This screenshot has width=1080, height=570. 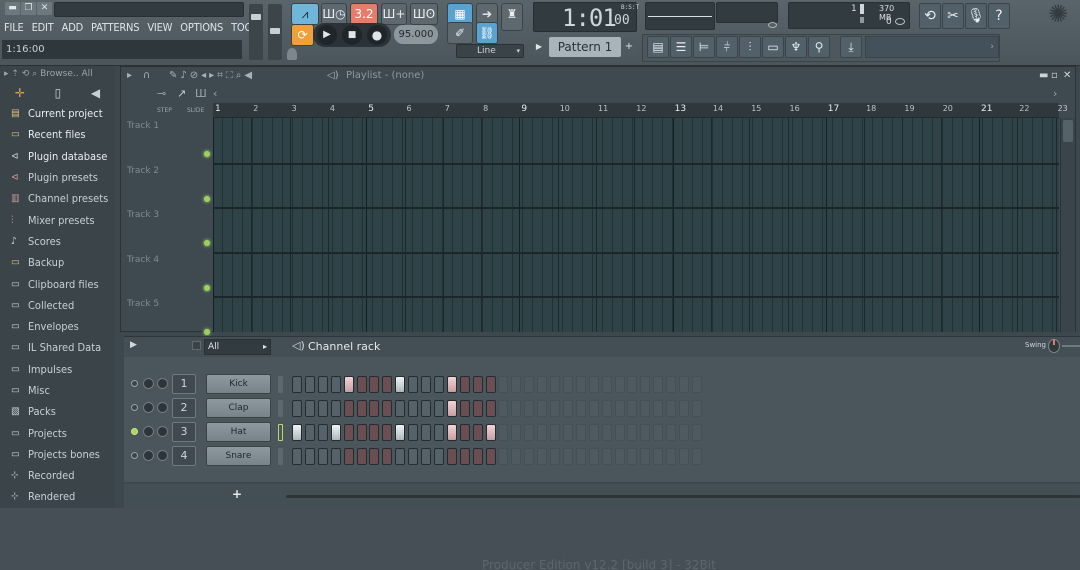 What do you see at coordinates (184, 456) in the screenshot?
I see `channel-mixer-track: 4` at bounding box center [184, 456].